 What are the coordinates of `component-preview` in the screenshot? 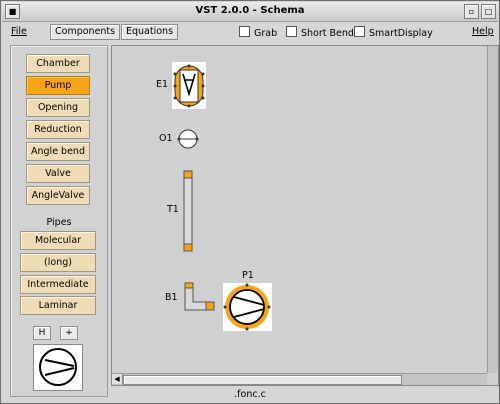 It's located at (58, 367).